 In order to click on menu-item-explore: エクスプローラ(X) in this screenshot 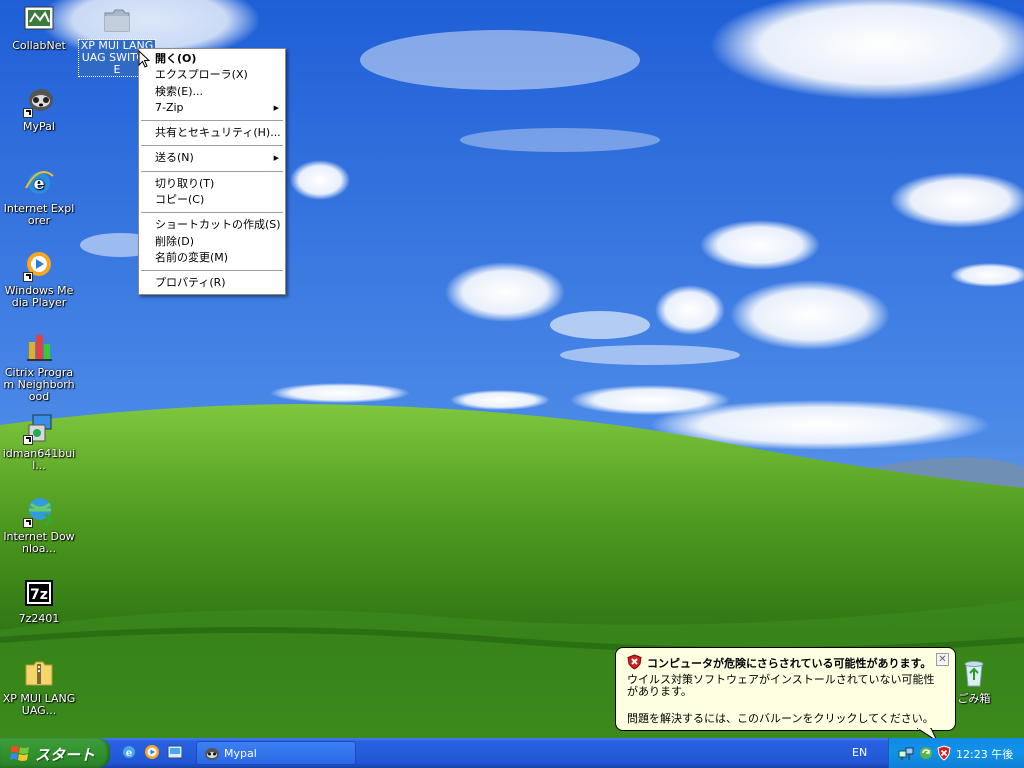, I will do `click(212, 75)`.